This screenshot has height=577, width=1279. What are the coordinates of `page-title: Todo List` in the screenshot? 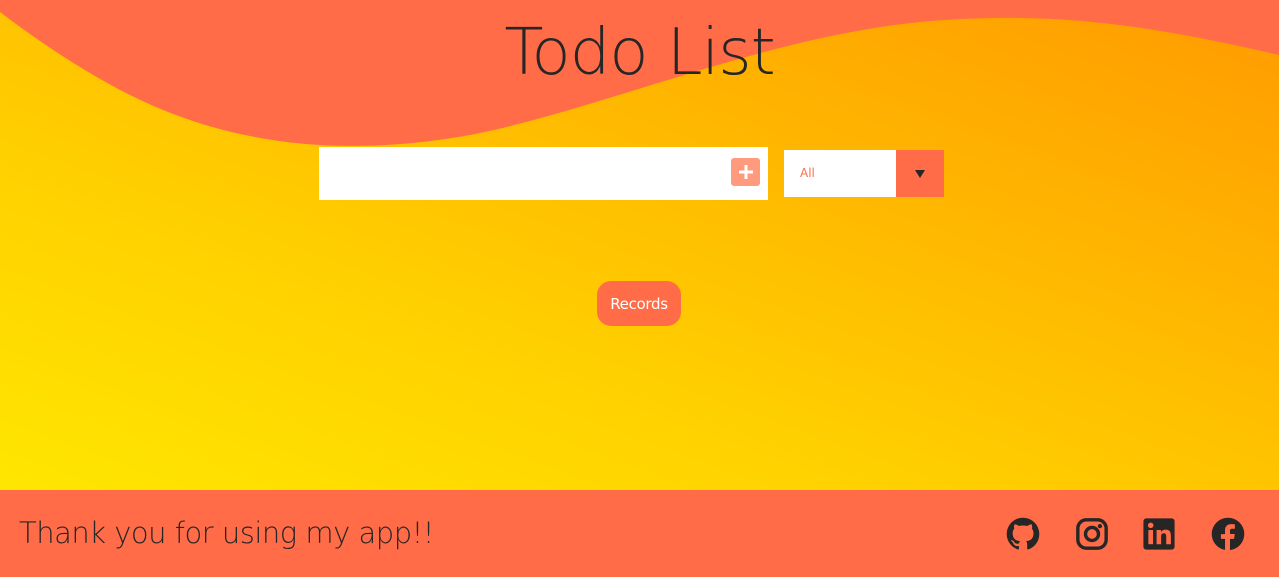 It's located at (639, 53).